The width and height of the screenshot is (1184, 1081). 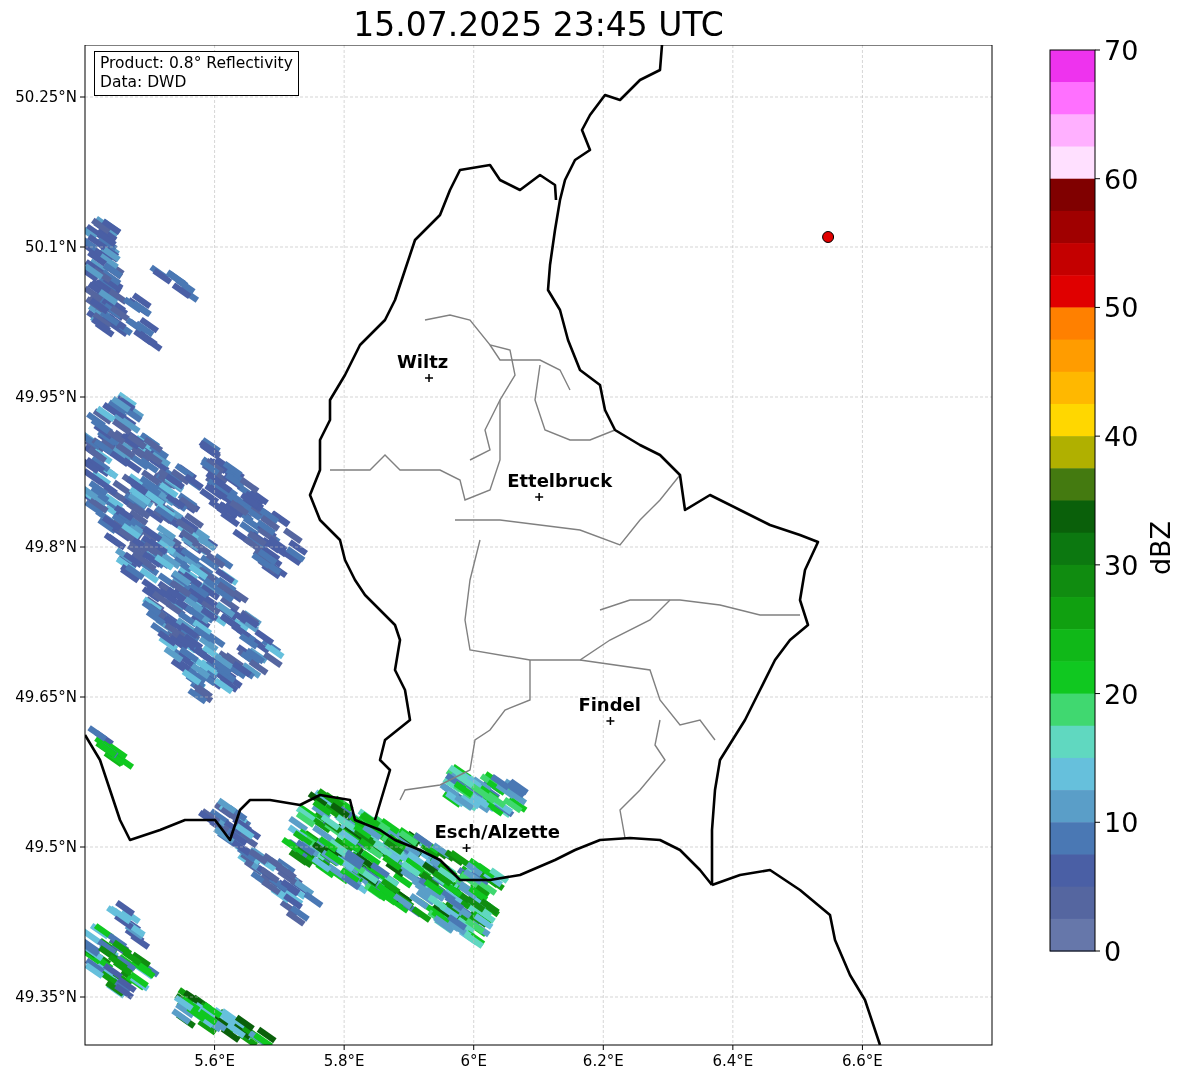 I want to click on colorbar-tick-label: 60, so click(x=1121, y=179).